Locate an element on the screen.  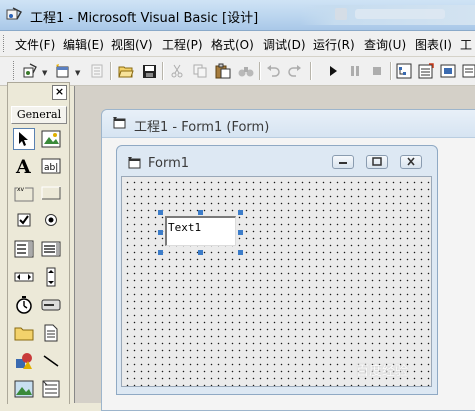
resize-handle-w is located at coordinates (160, 232).